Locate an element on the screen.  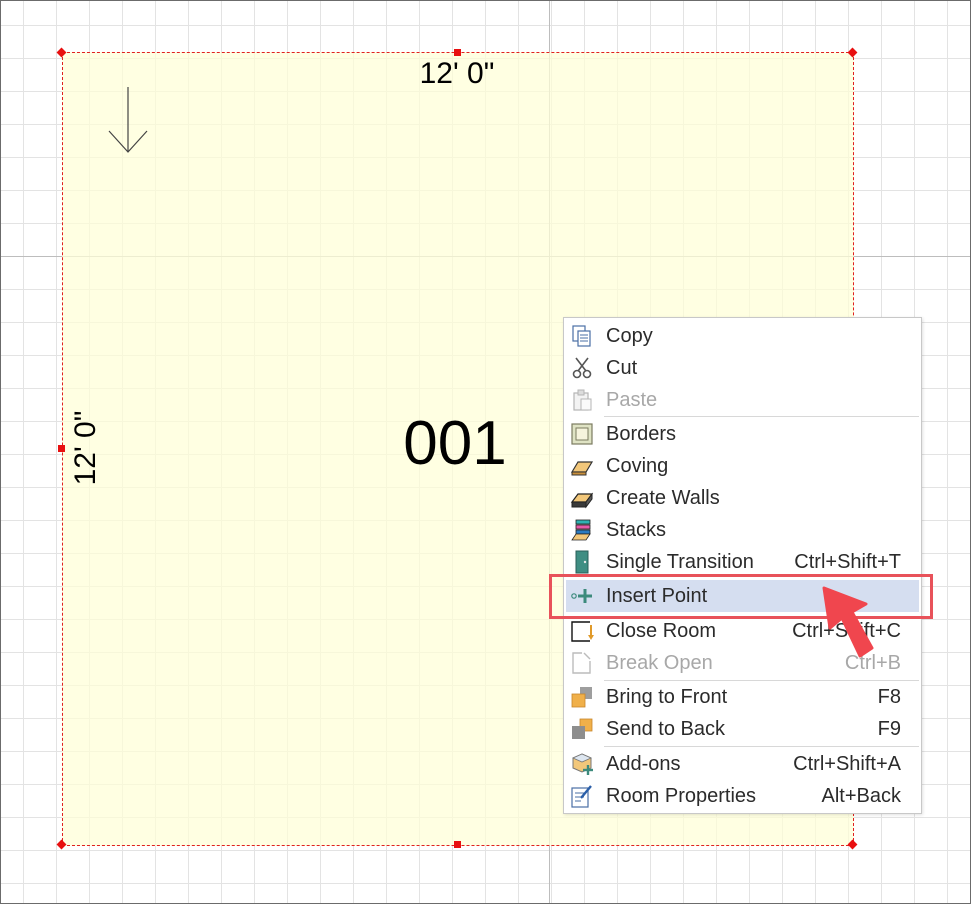
menu-item-bring-to-front: Bring to Front F8 is located at coordinates (742, 697).